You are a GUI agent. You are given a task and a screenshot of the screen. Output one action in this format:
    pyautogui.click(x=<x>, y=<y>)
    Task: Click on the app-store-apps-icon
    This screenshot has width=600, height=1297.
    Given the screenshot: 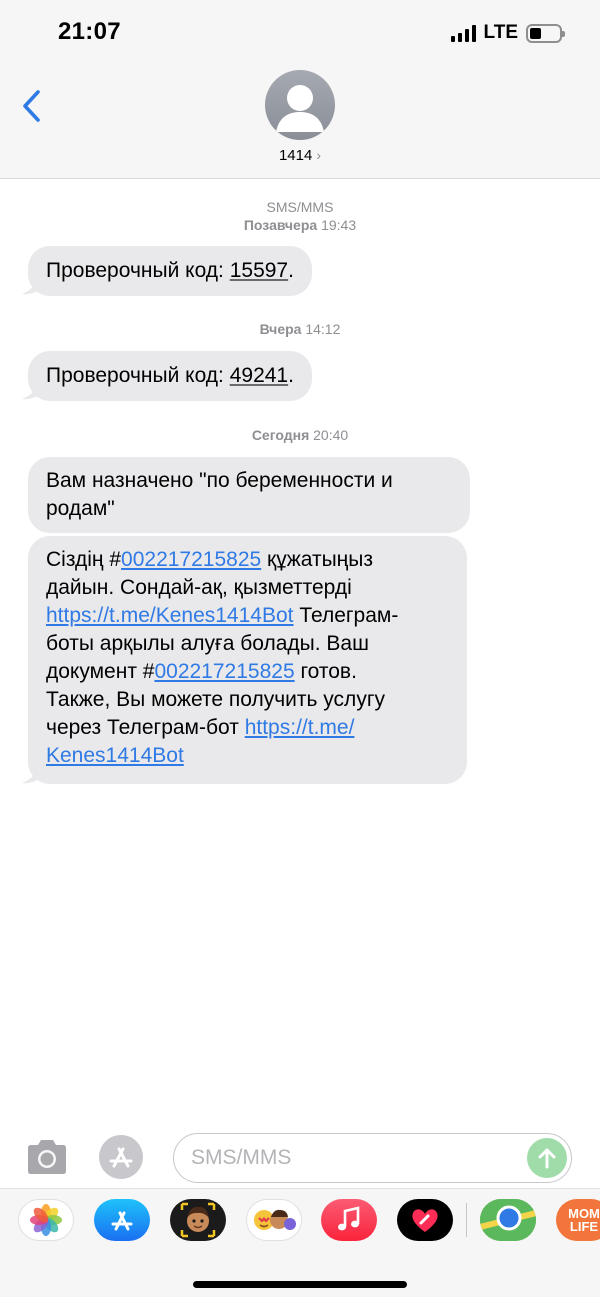 What is the action you would take?
    pyautogui.click(x=122, y=1157)
    